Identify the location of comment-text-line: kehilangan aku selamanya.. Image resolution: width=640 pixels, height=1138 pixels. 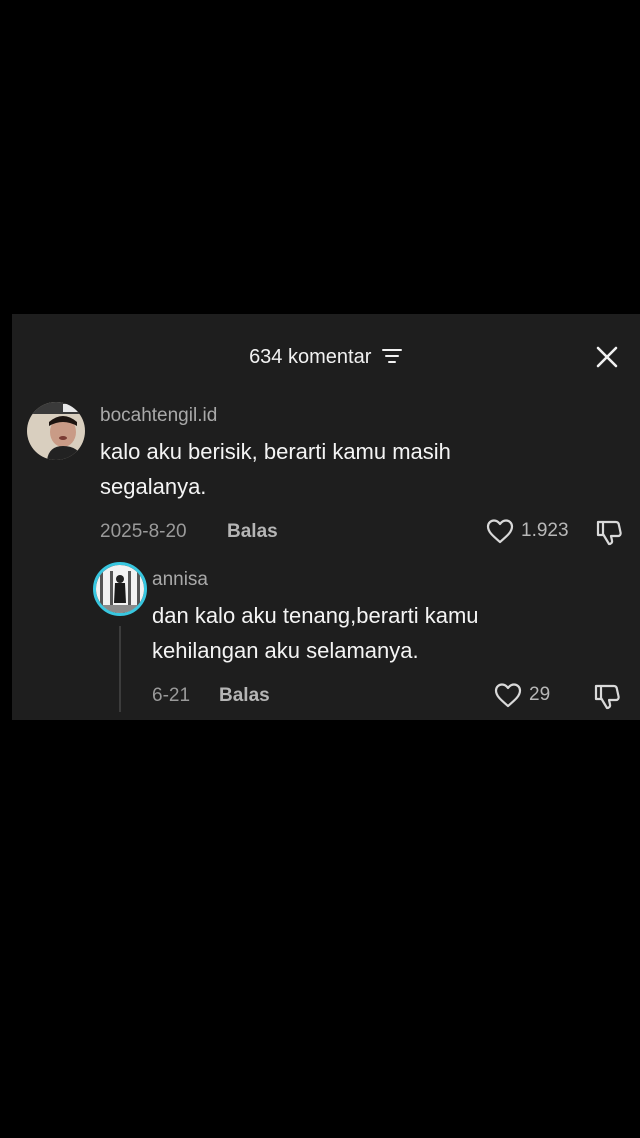
(285, 650).